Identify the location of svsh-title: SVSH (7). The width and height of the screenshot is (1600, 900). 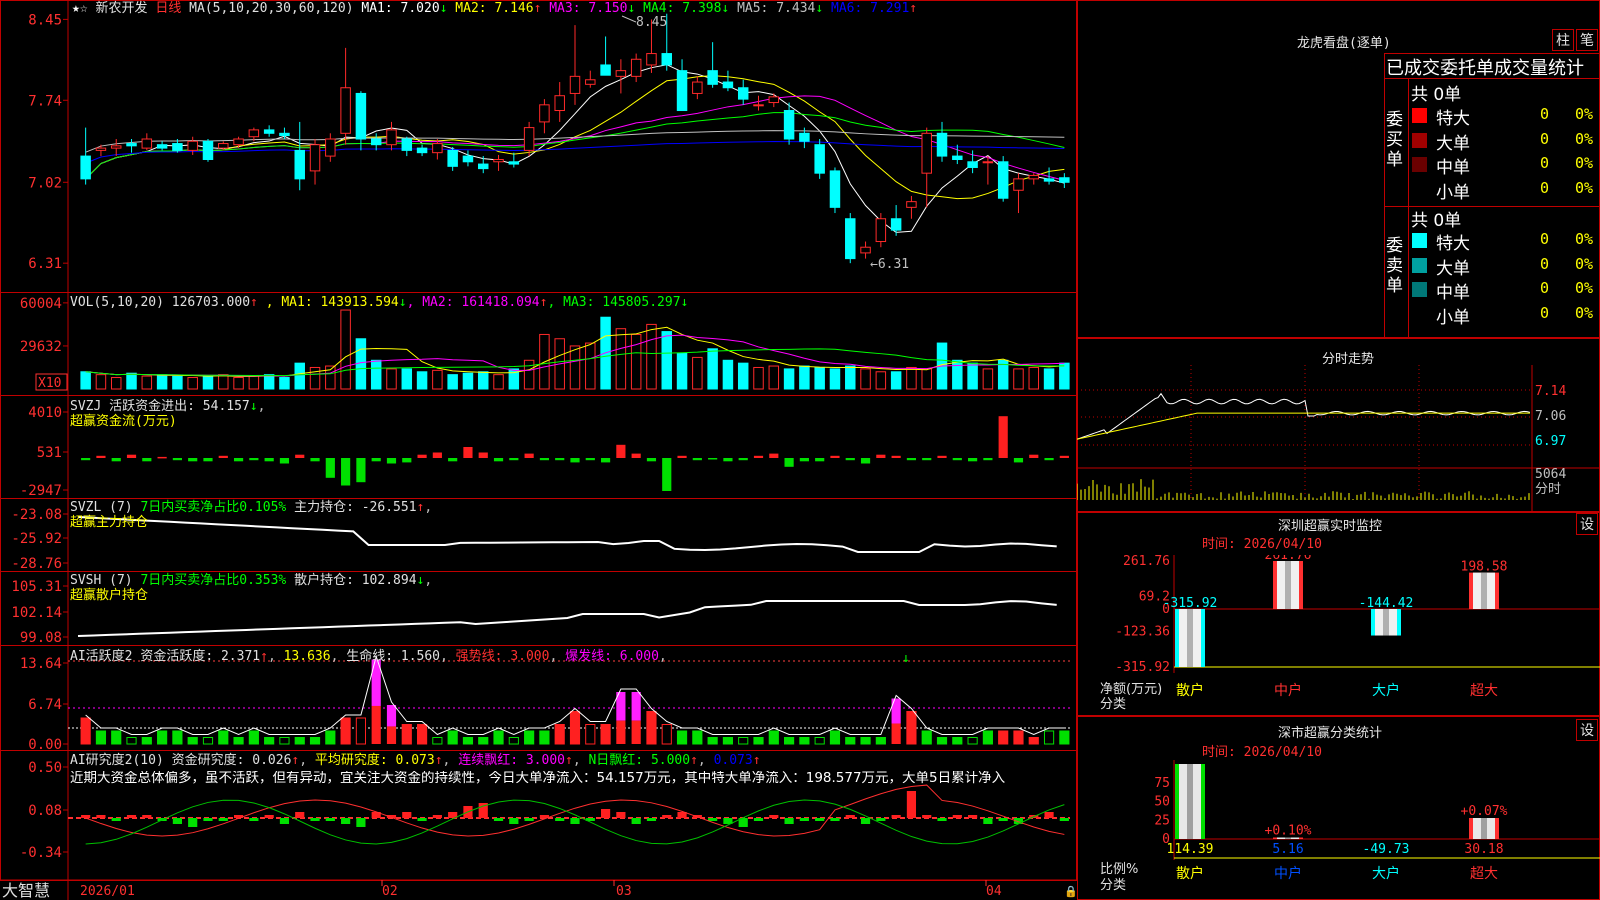
(101, 580).